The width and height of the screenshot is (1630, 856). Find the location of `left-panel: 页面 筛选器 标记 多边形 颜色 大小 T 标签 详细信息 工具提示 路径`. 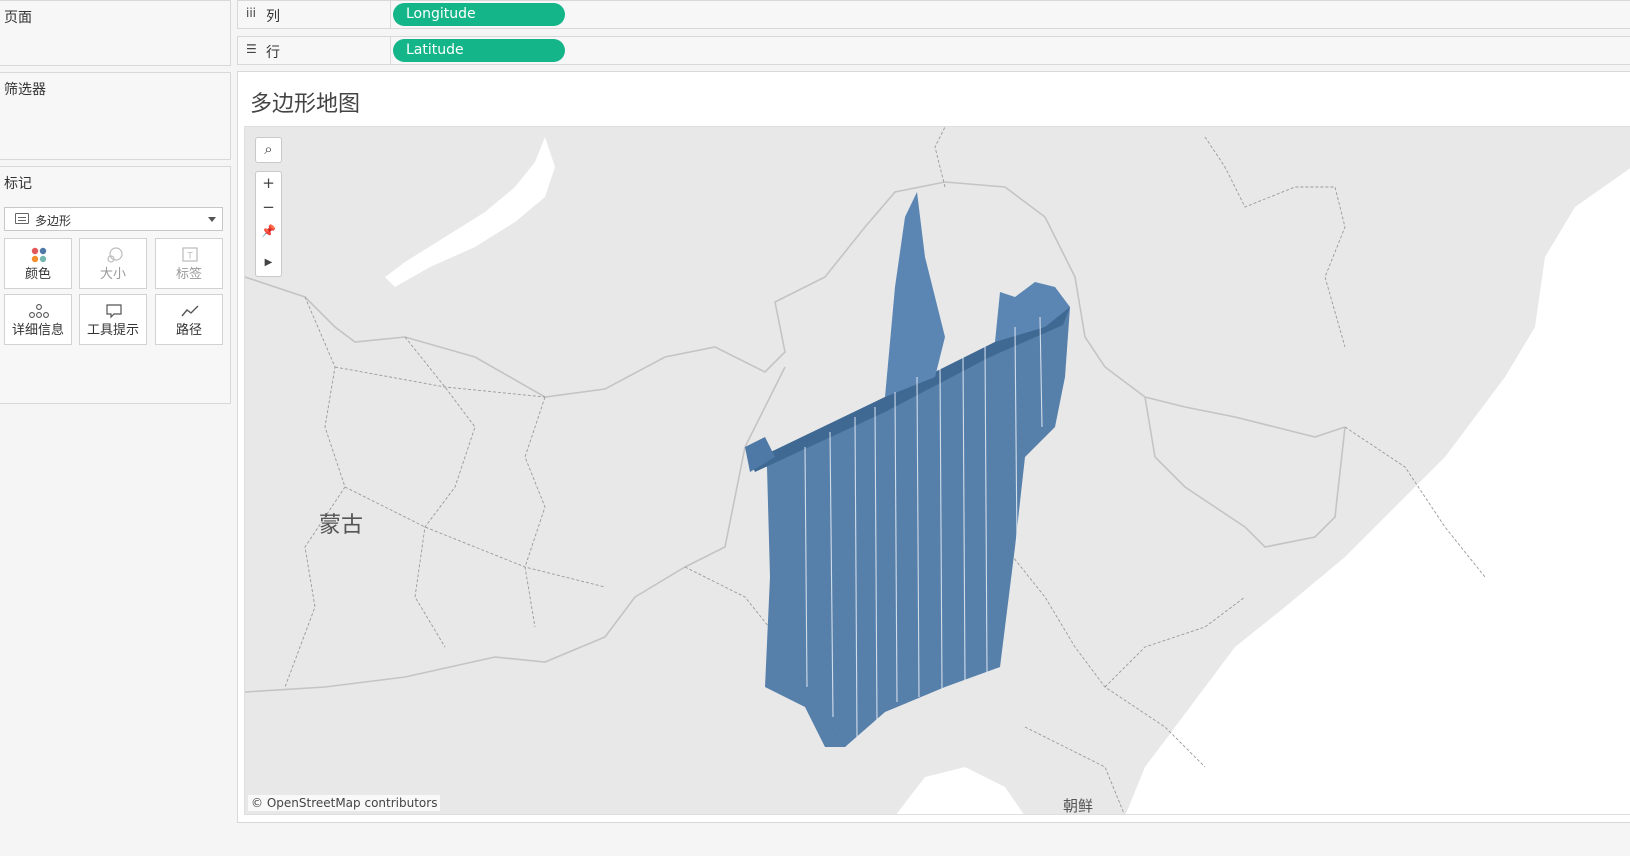

left-panel: 页面 筛选器 标记 多边形 颜色 大小 T 标签 详细信息 工具提示 路径 is located at coordinates (116, 428).